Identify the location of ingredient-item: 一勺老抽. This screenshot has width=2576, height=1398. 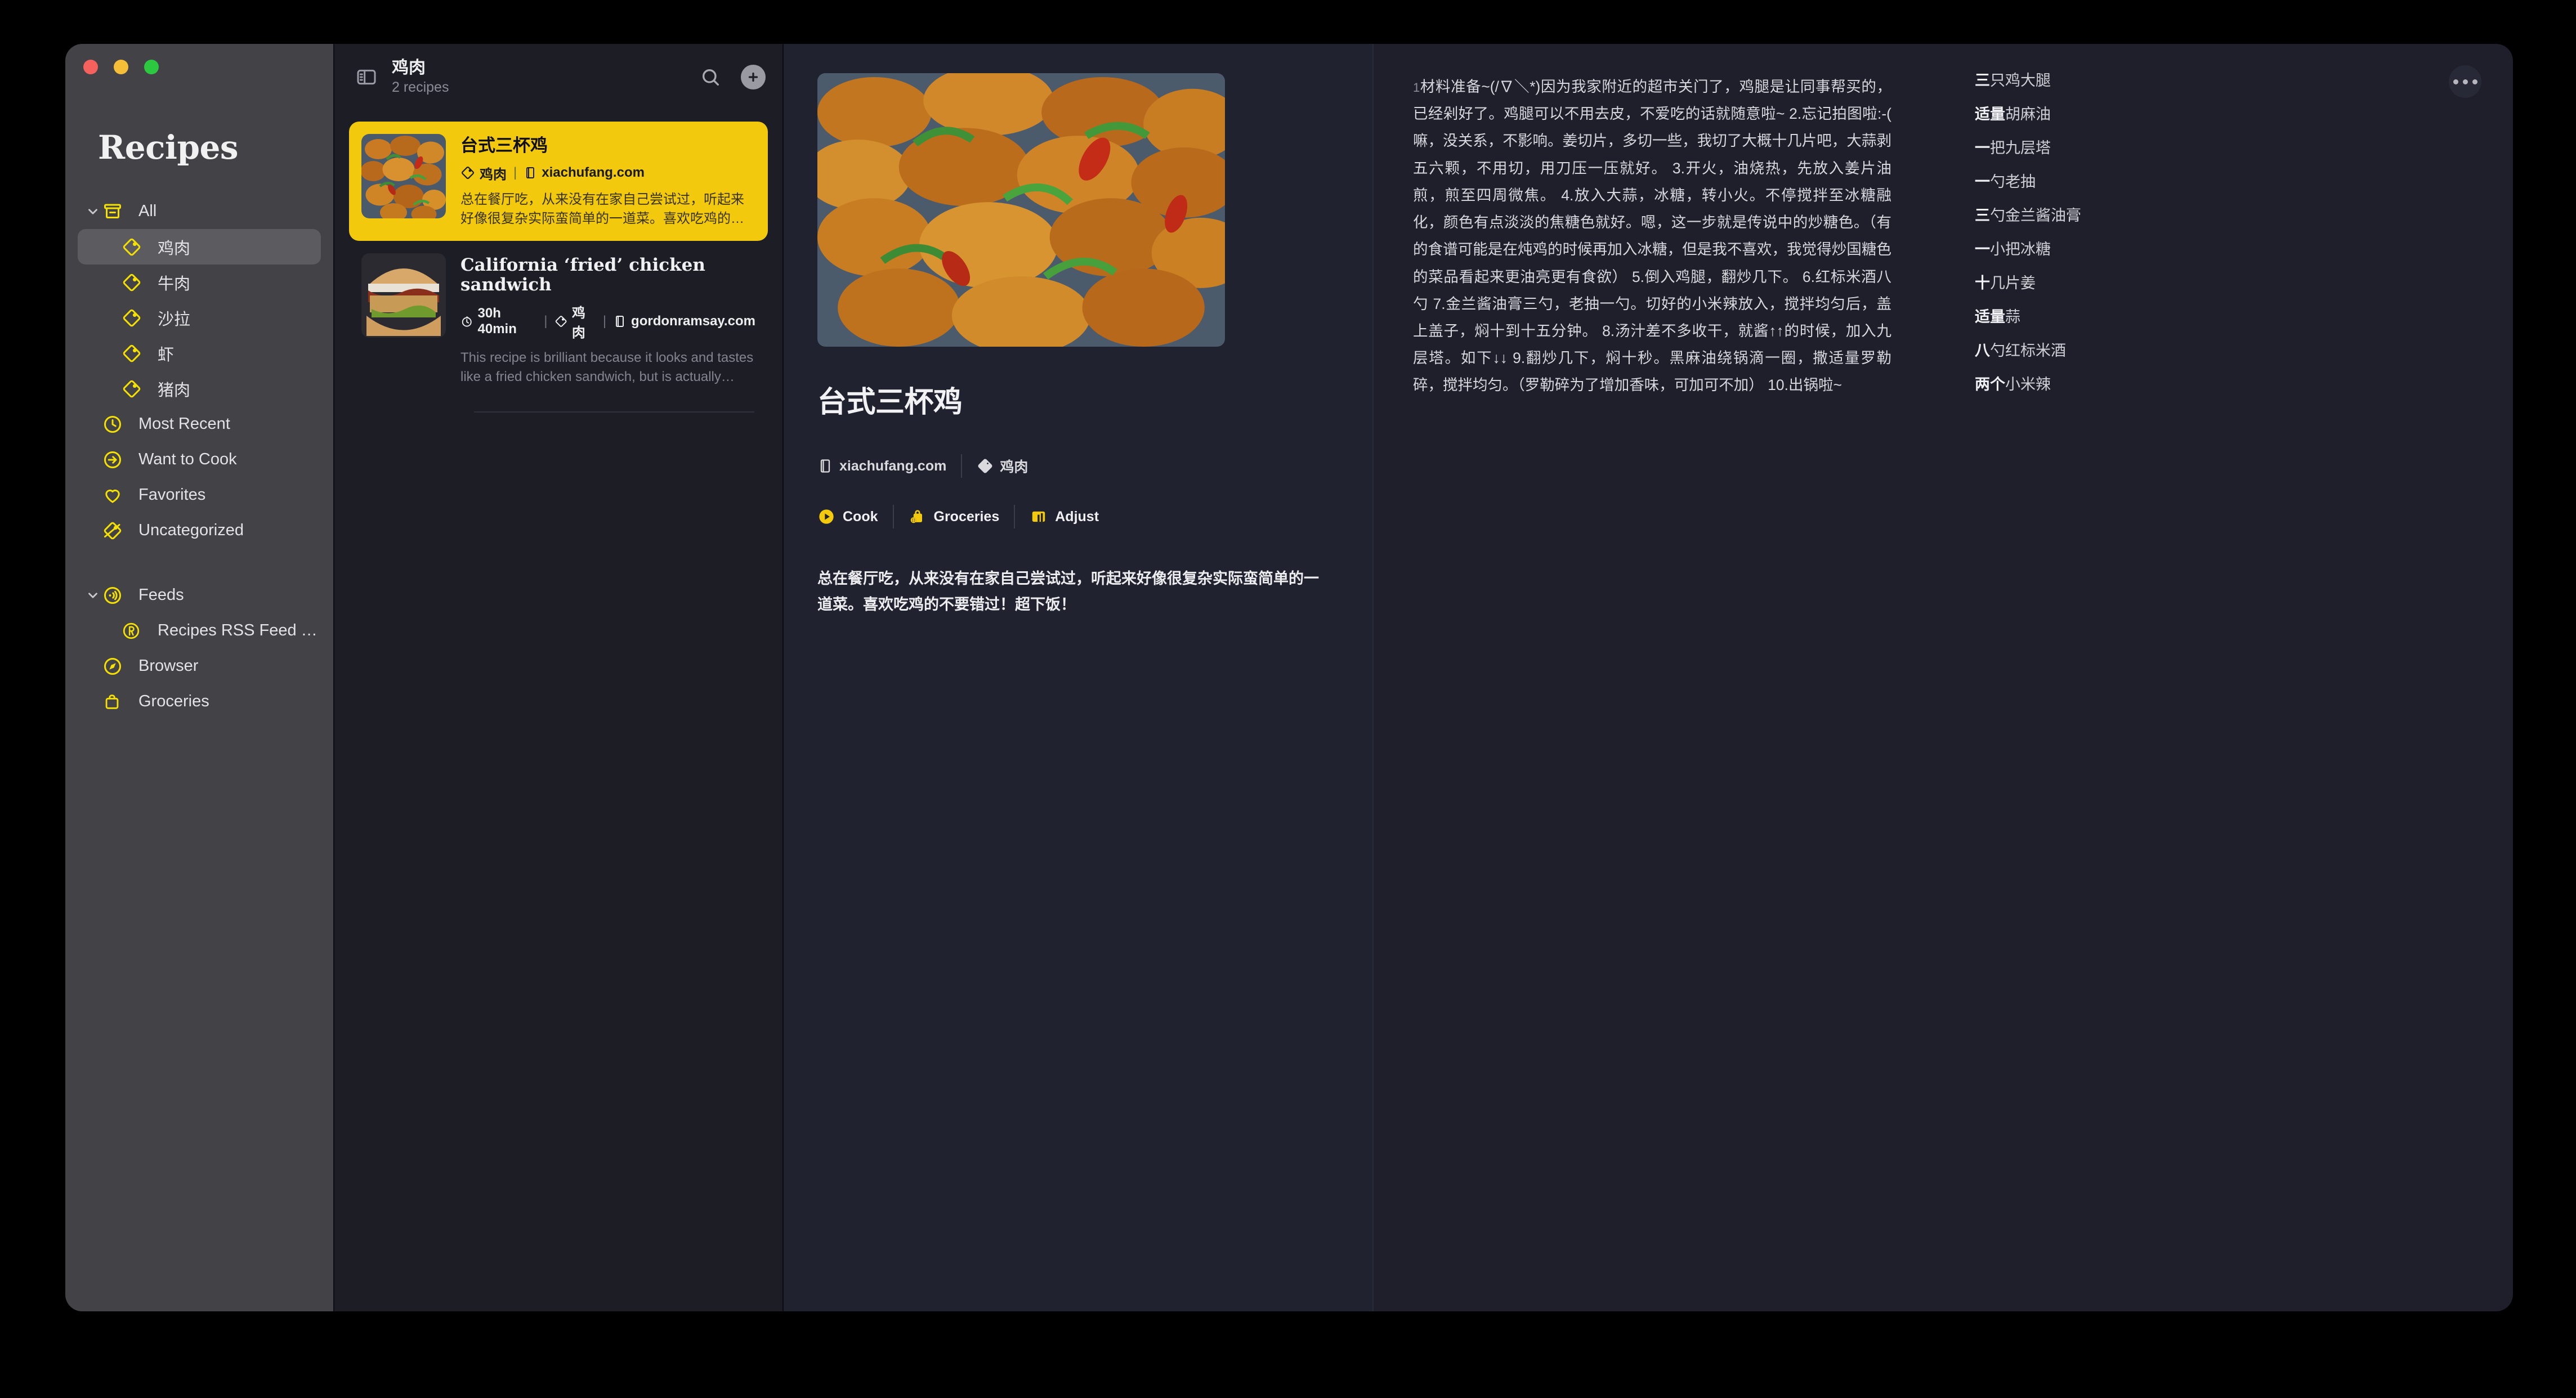
(2232, 182).